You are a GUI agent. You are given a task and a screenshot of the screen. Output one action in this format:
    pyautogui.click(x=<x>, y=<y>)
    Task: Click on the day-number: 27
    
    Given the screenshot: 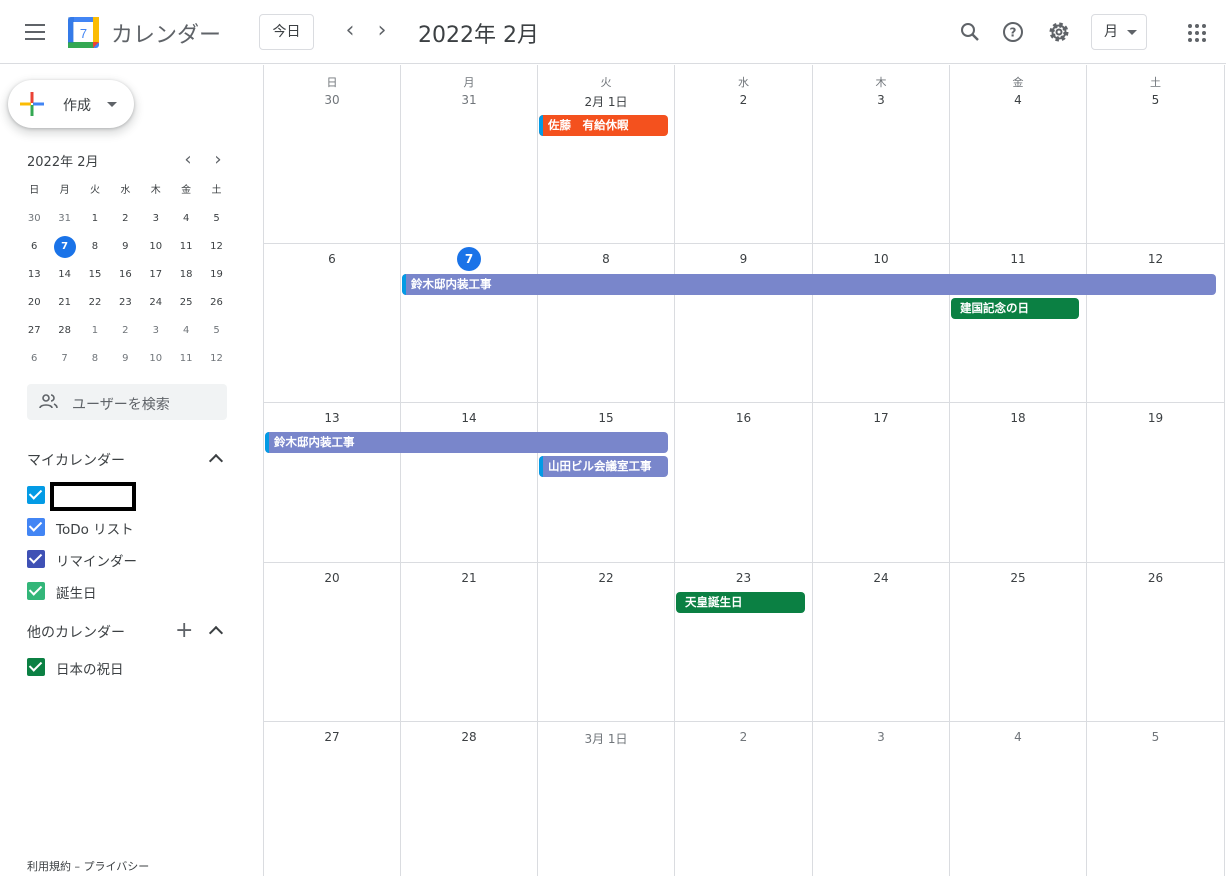 What is the action you would take?
    pyautogui.click(x=332, y=737)
    